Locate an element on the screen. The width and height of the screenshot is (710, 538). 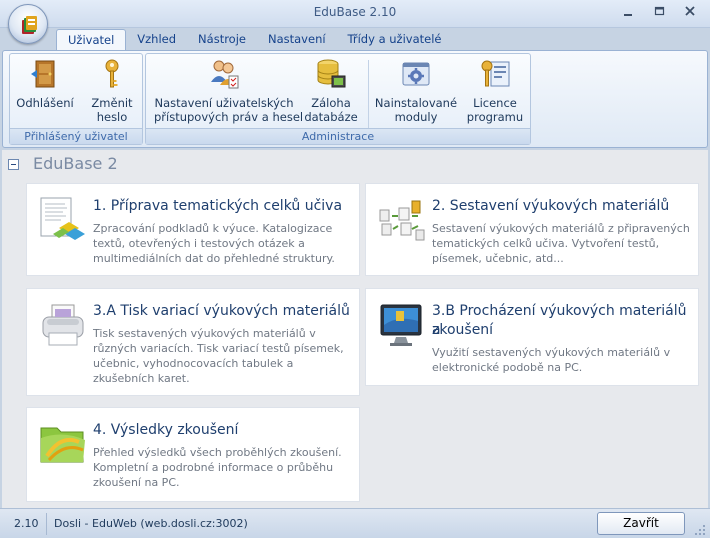
card-title: 4. Výsledky zkoušení is located at coordinates (166, 430).